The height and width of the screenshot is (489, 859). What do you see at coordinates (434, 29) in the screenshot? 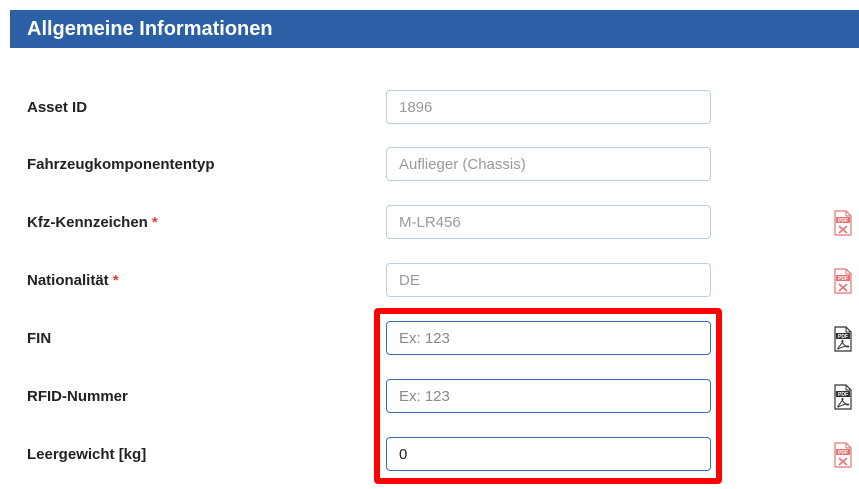
I see `section-header: Allgemeine Informationen` at bounding box center [434, 29].